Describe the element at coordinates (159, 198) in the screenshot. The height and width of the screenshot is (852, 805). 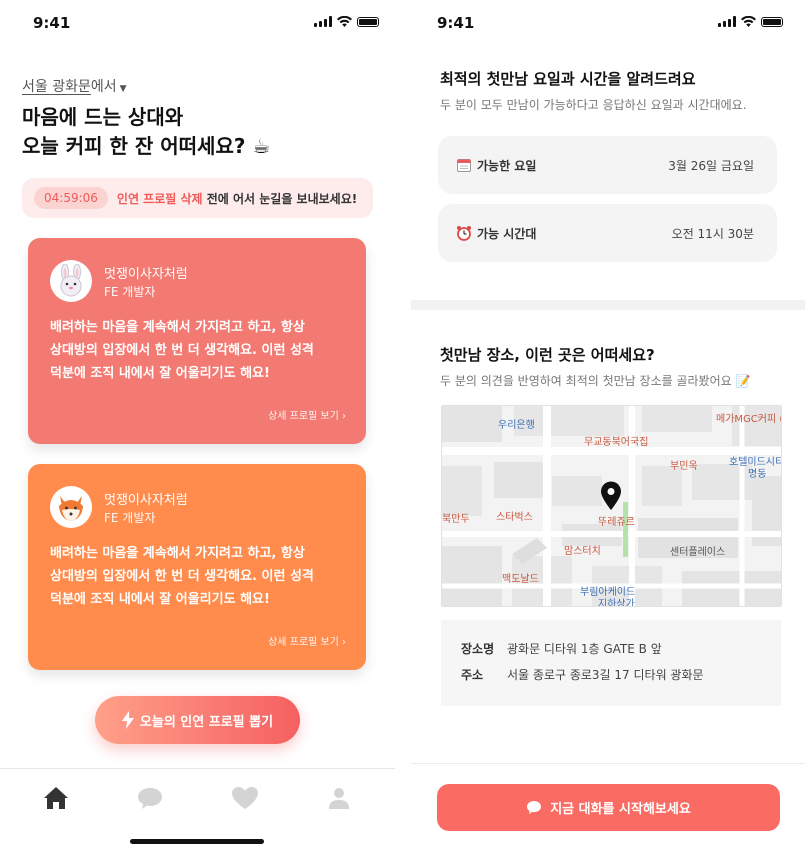
I see `notice-highlight: 인연 프로필 삭제` at that location.